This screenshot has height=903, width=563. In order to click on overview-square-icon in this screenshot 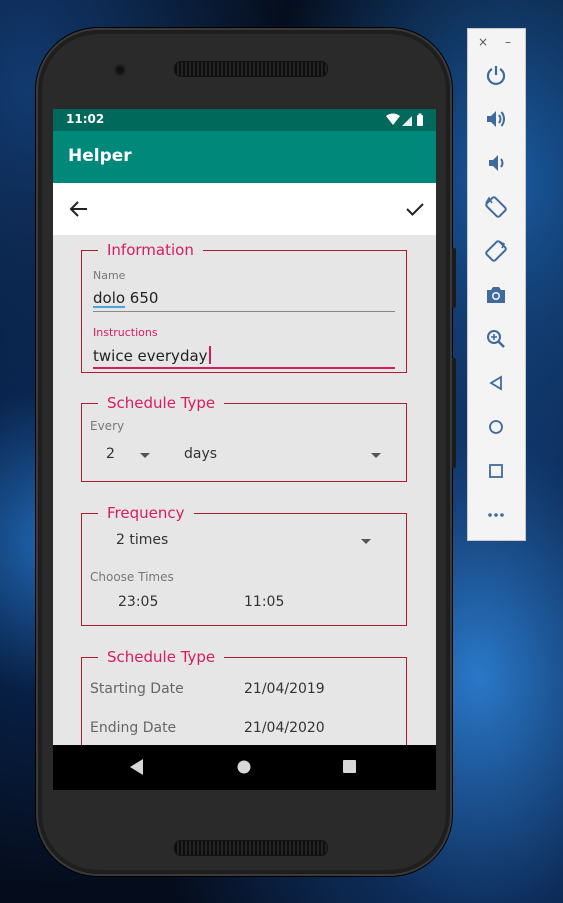, I will do `click(496, 471)`.